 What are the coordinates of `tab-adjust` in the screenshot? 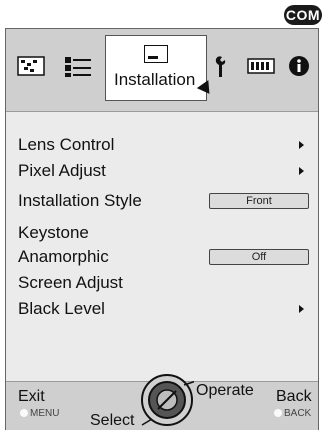 It's located at (78, 66).